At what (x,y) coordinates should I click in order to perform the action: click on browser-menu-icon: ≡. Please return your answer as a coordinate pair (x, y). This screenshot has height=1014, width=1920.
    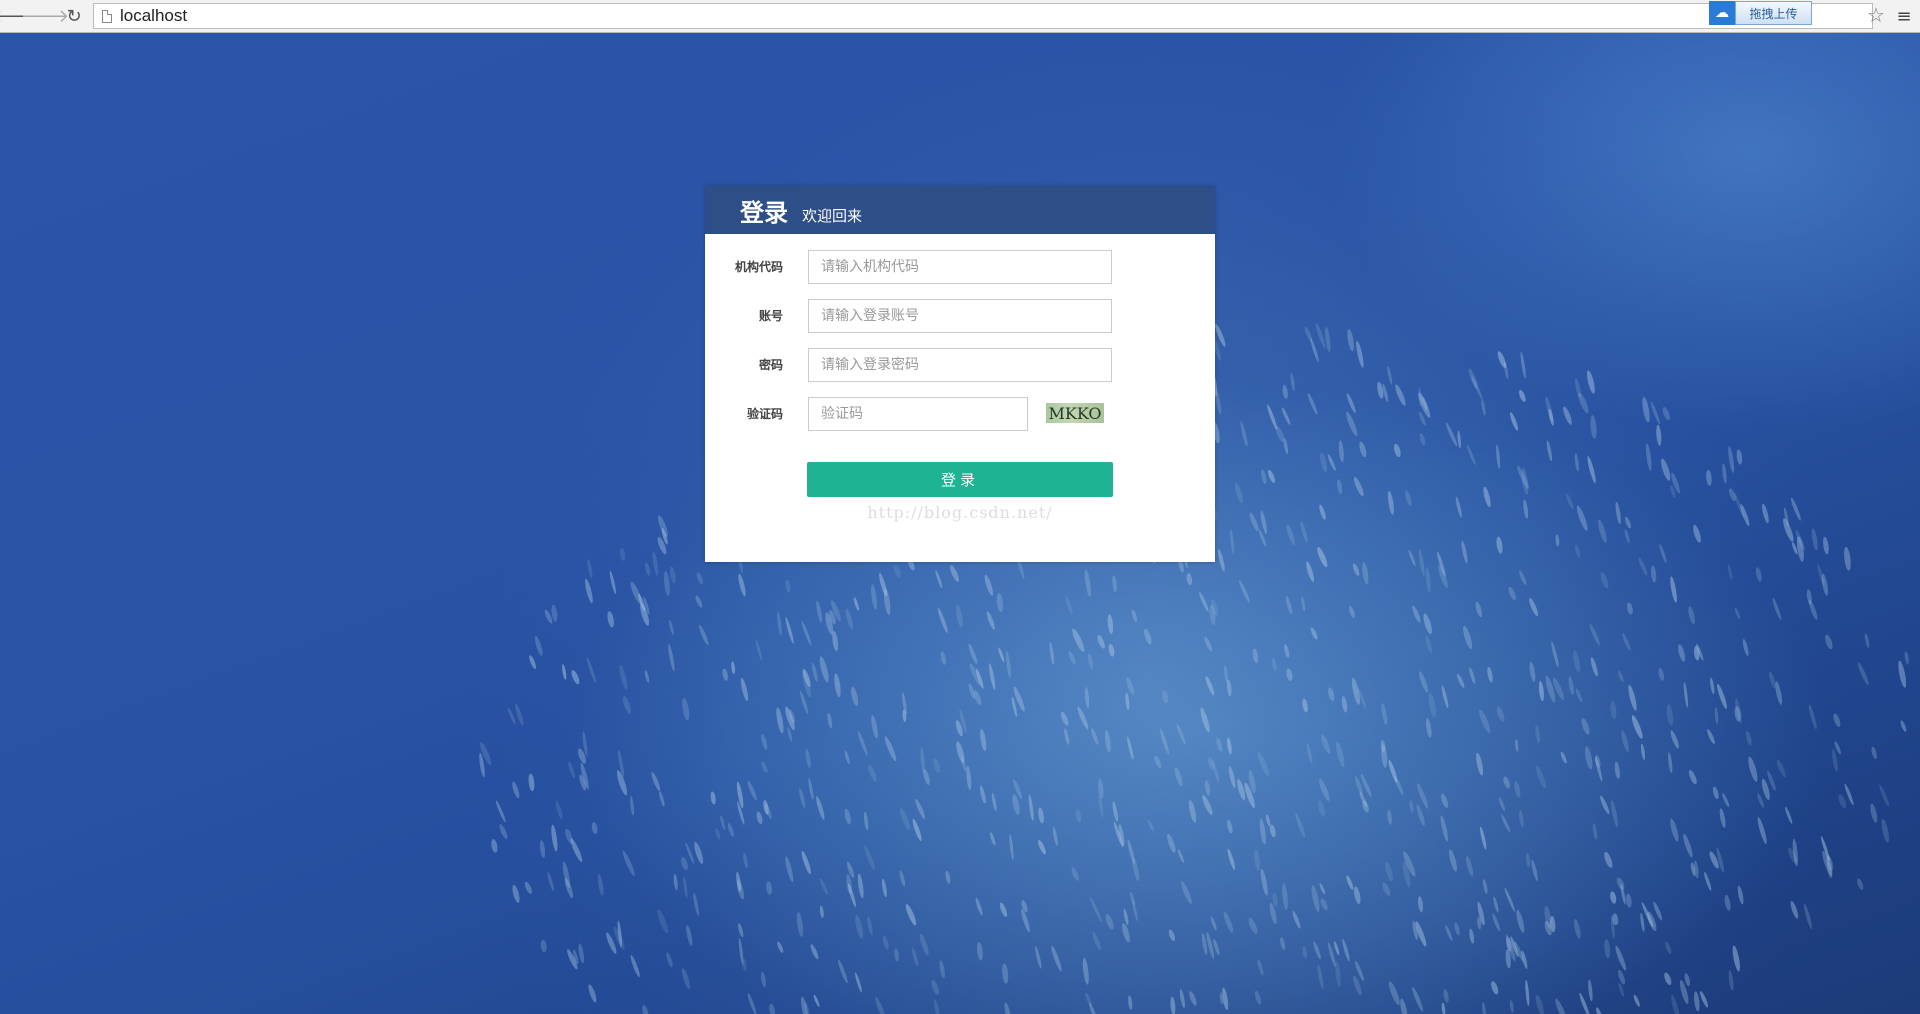
    Looking at the image, I should click on (1904, 16).